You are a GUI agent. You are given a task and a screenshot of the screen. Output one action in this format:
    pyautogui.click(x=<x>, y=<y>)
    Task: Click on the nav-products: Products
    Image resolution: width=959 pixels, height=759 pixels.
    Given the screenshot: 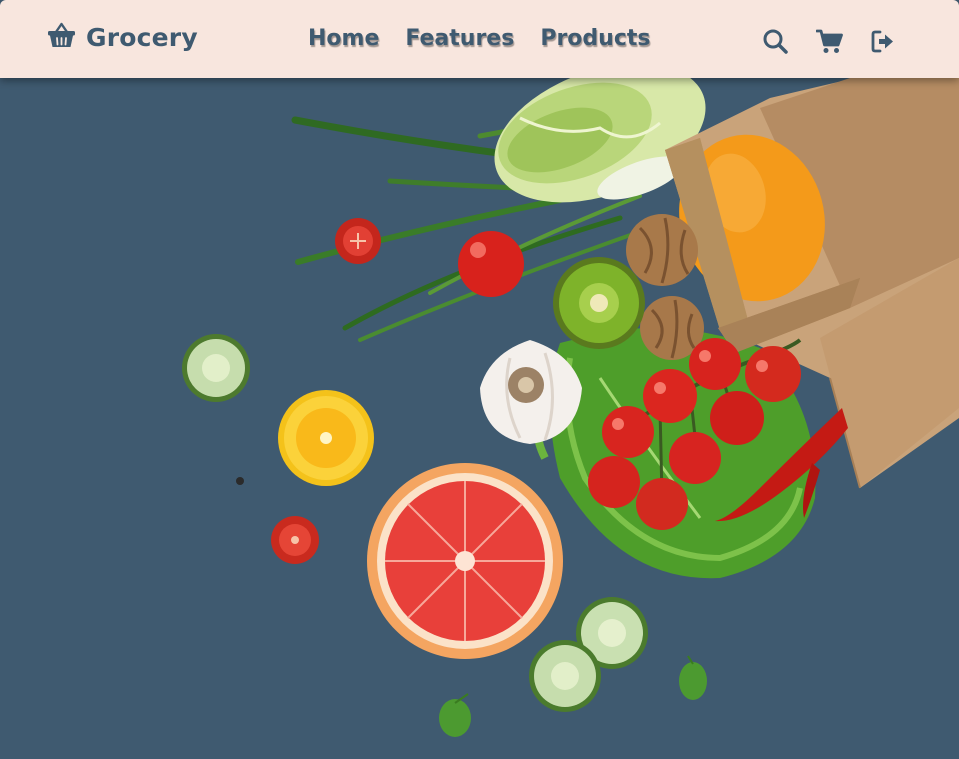 What is the action you would take?
    pyautogui.click(x=595, y=38)
    